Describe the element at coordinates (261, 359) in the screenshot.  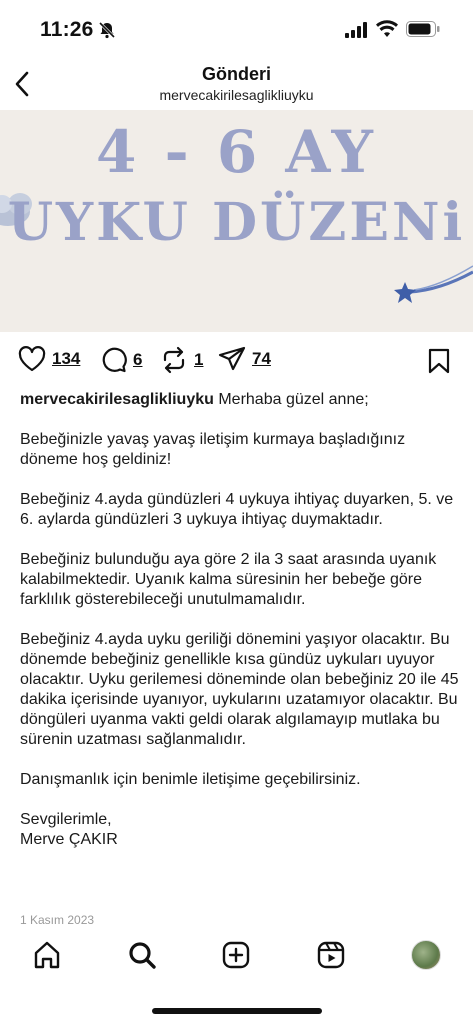
I see `share-count: 74` at that location.